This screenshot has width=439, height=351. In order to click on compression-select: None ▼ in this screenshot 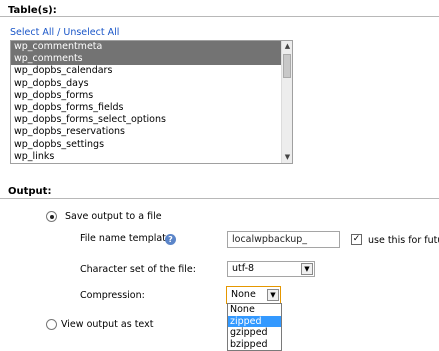, I will do `click(253, 295)`.